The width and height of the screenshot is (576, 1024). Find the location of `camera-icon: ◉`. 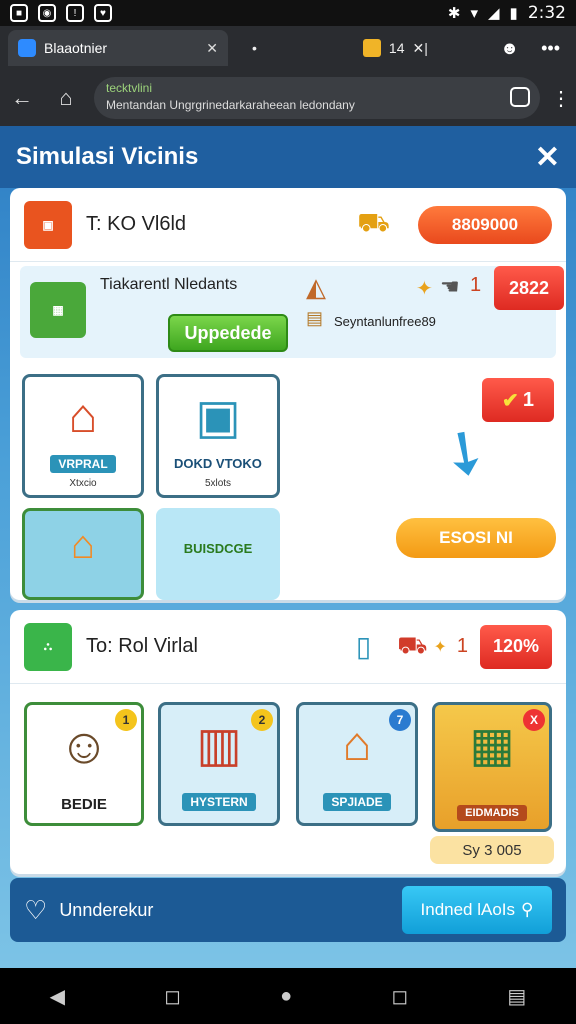

camera-icon: ◉ is located at coordinates (47, 13).